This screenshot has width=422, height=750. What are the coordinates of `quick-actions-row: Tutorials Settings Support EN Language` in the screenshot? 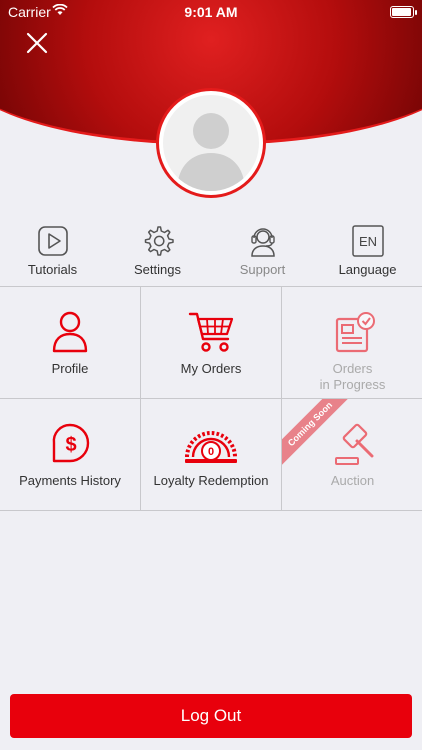 It's located at (211, 255).